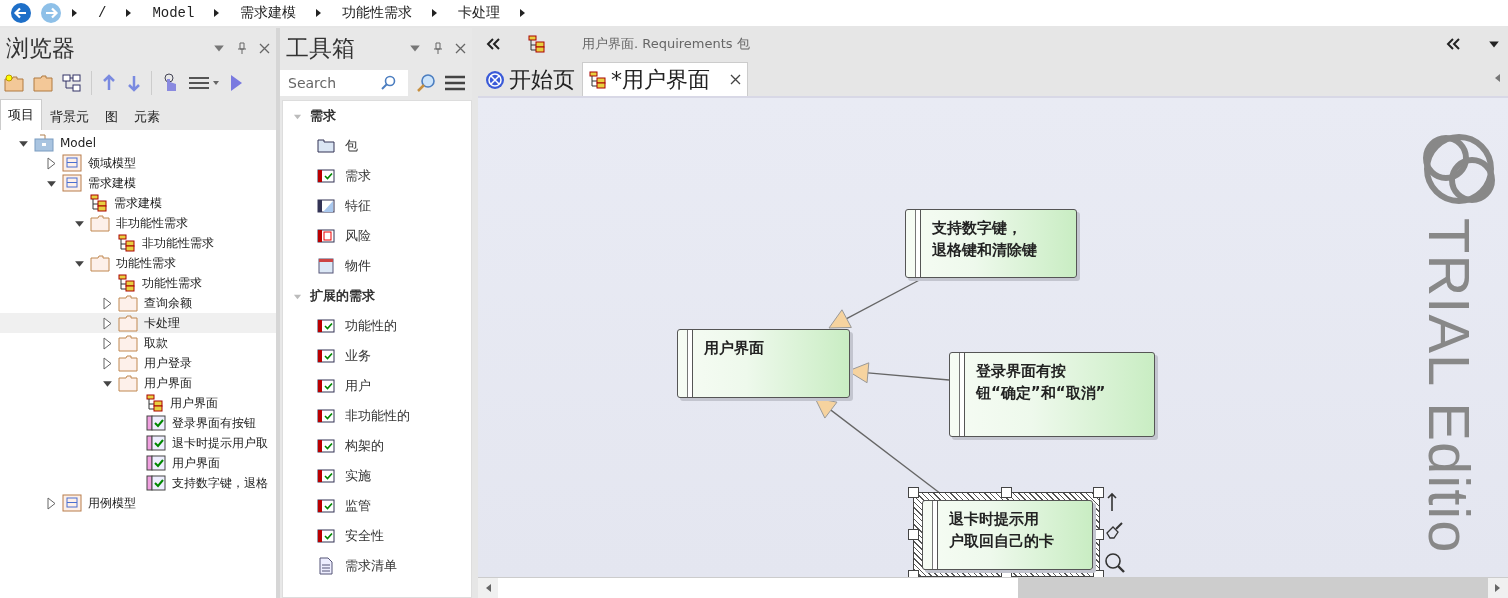 This screenshot has width=1508, height=598. I want to click on tree-label: 支持数字键，退格, so click(220, 483).